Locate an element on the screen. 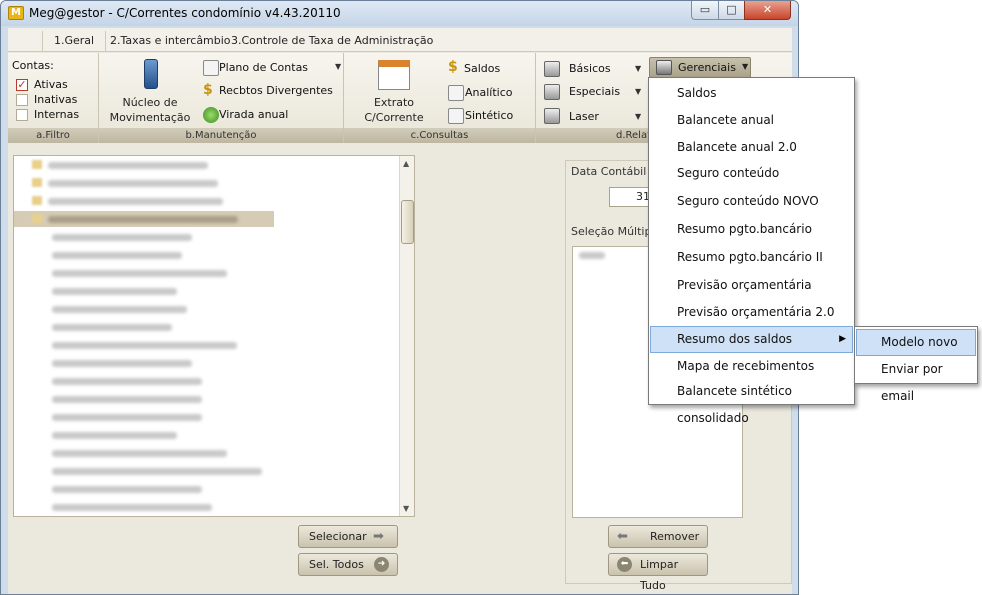 The image size is (982, 595). refresh-green-icon is located at coordinates (211, 115).